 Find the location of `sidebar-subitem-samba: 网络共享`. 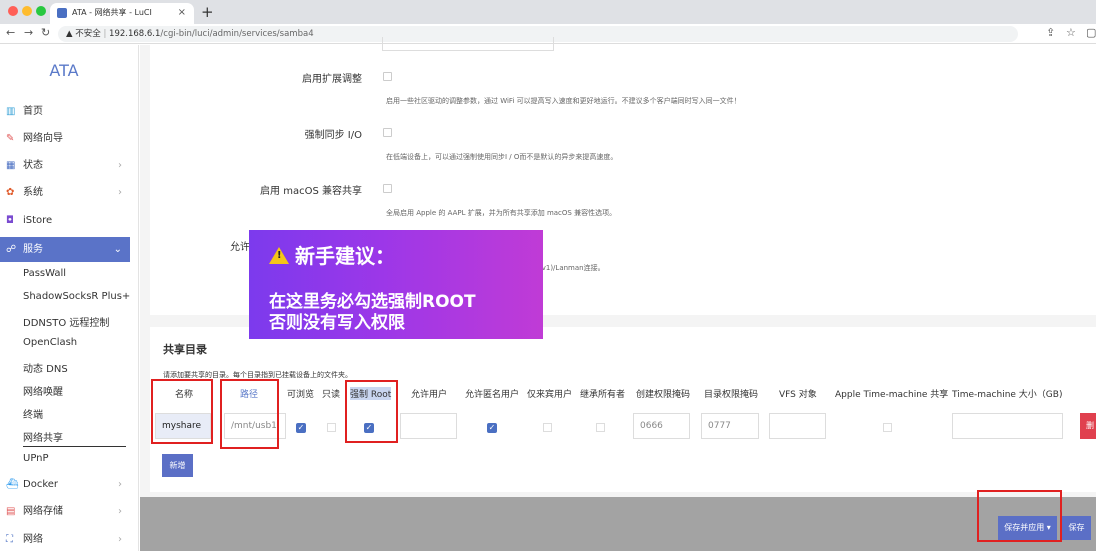

sidebar-subitem-samba: 网络共享 is located at coordinates (43, 436).